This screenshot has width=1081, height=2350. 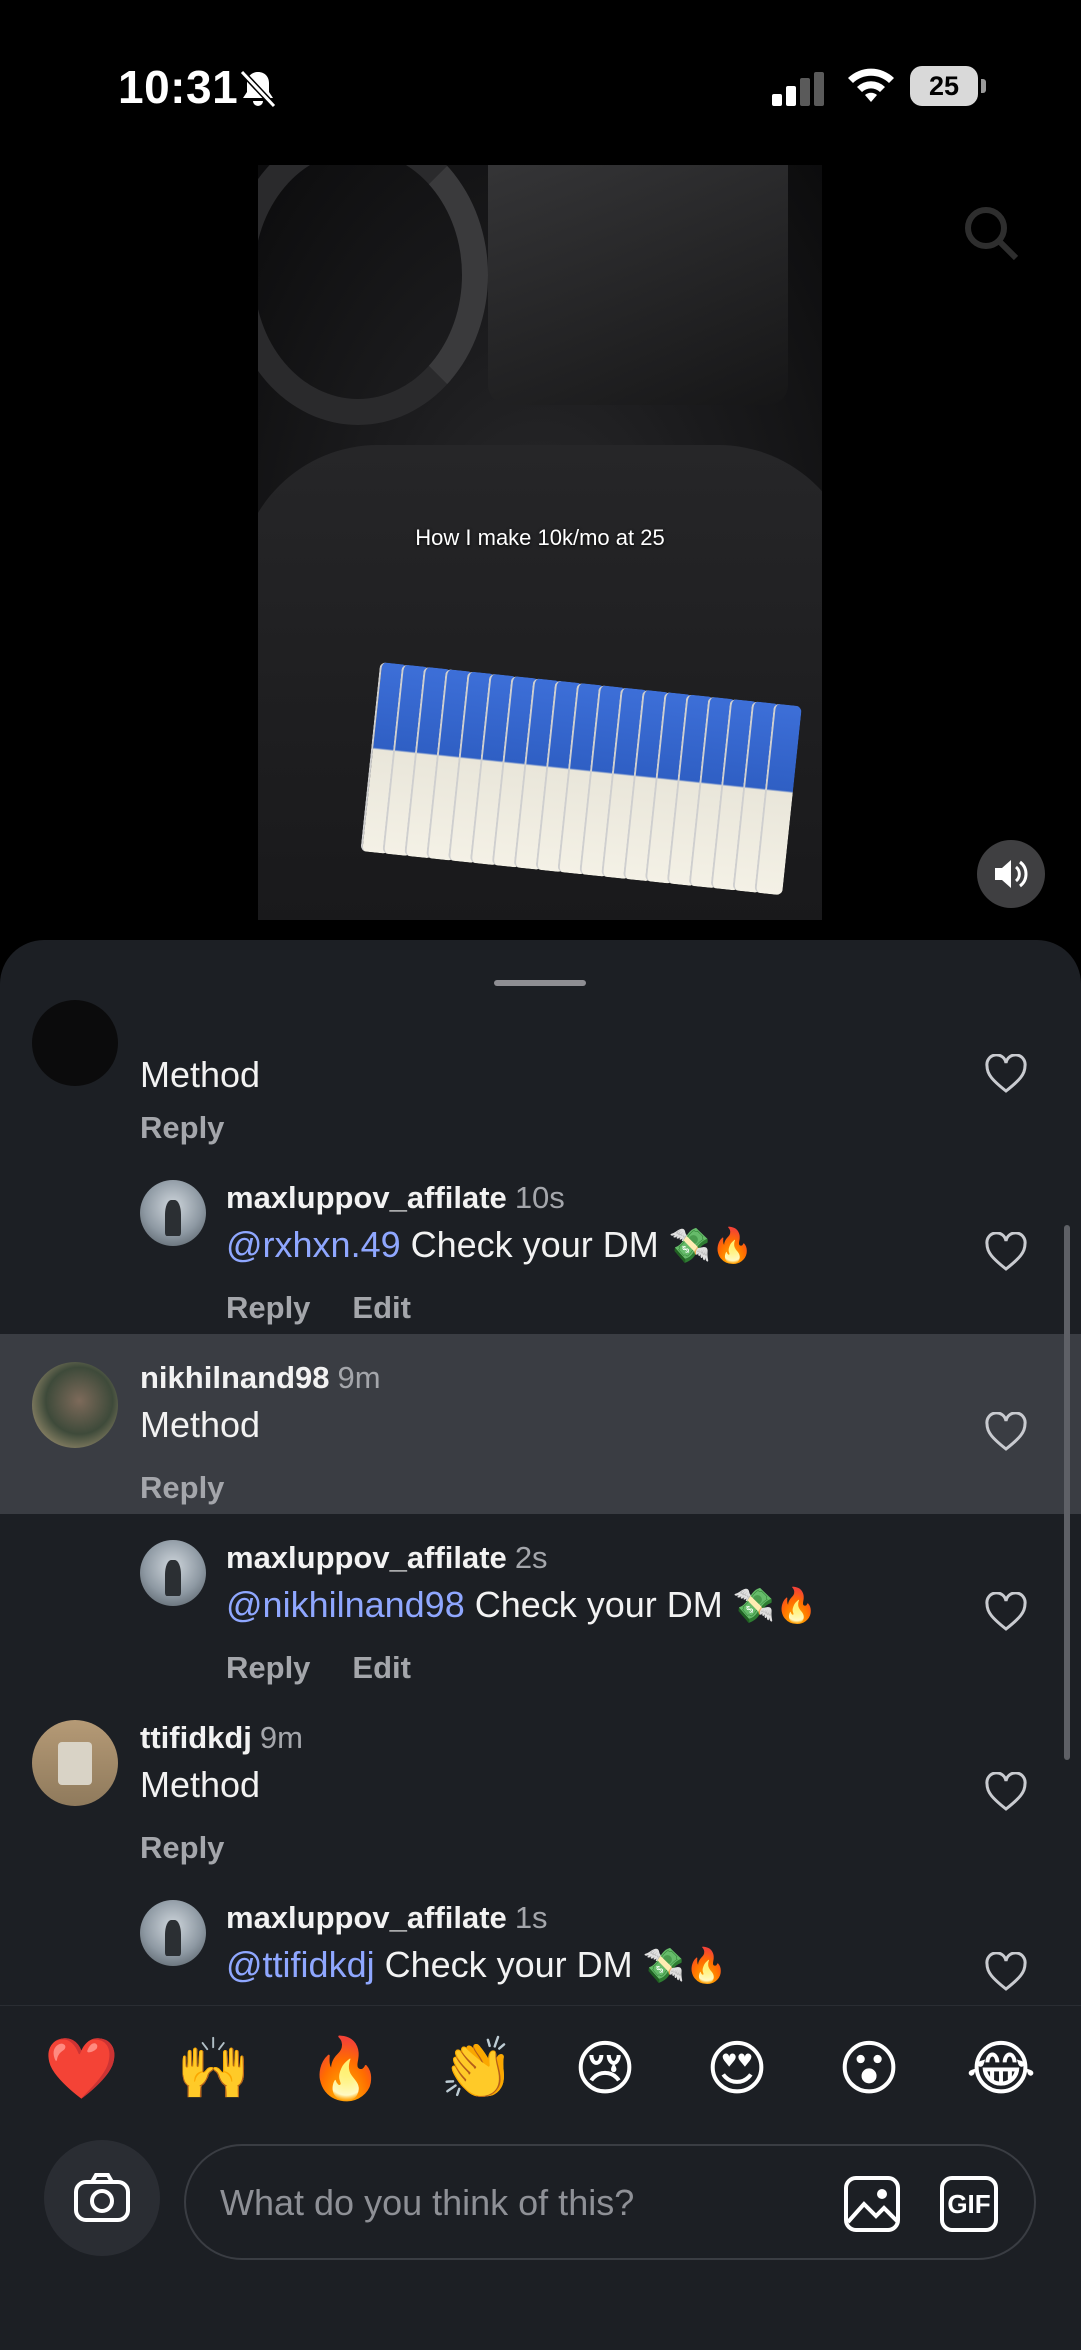 What do you see at coordinates (869, 2069) in the screenshot?
I see `reaction-surprised: 😮` at bounding box center [869, 2069].